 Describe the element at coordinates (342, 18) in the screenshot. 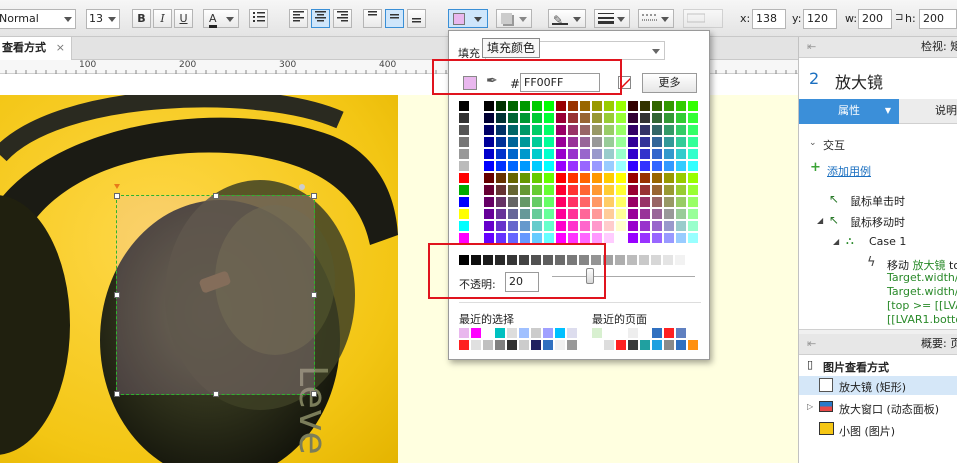

I see `align-right-button` at that location.